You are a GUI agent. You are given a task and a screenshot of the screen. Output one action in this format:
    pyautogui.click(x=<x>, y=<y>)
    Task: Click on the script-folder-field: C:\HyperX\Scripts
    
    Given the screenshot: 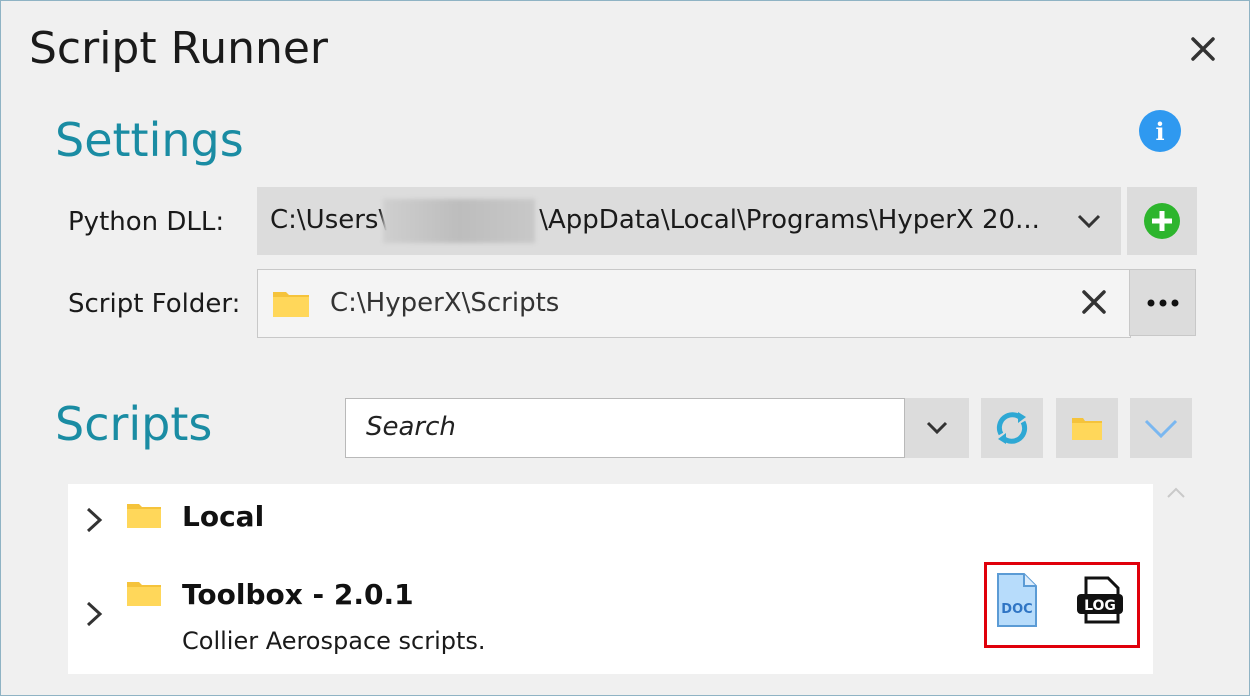 What is the action you would take?
    pyautogui.click(x=694, y=303)
    